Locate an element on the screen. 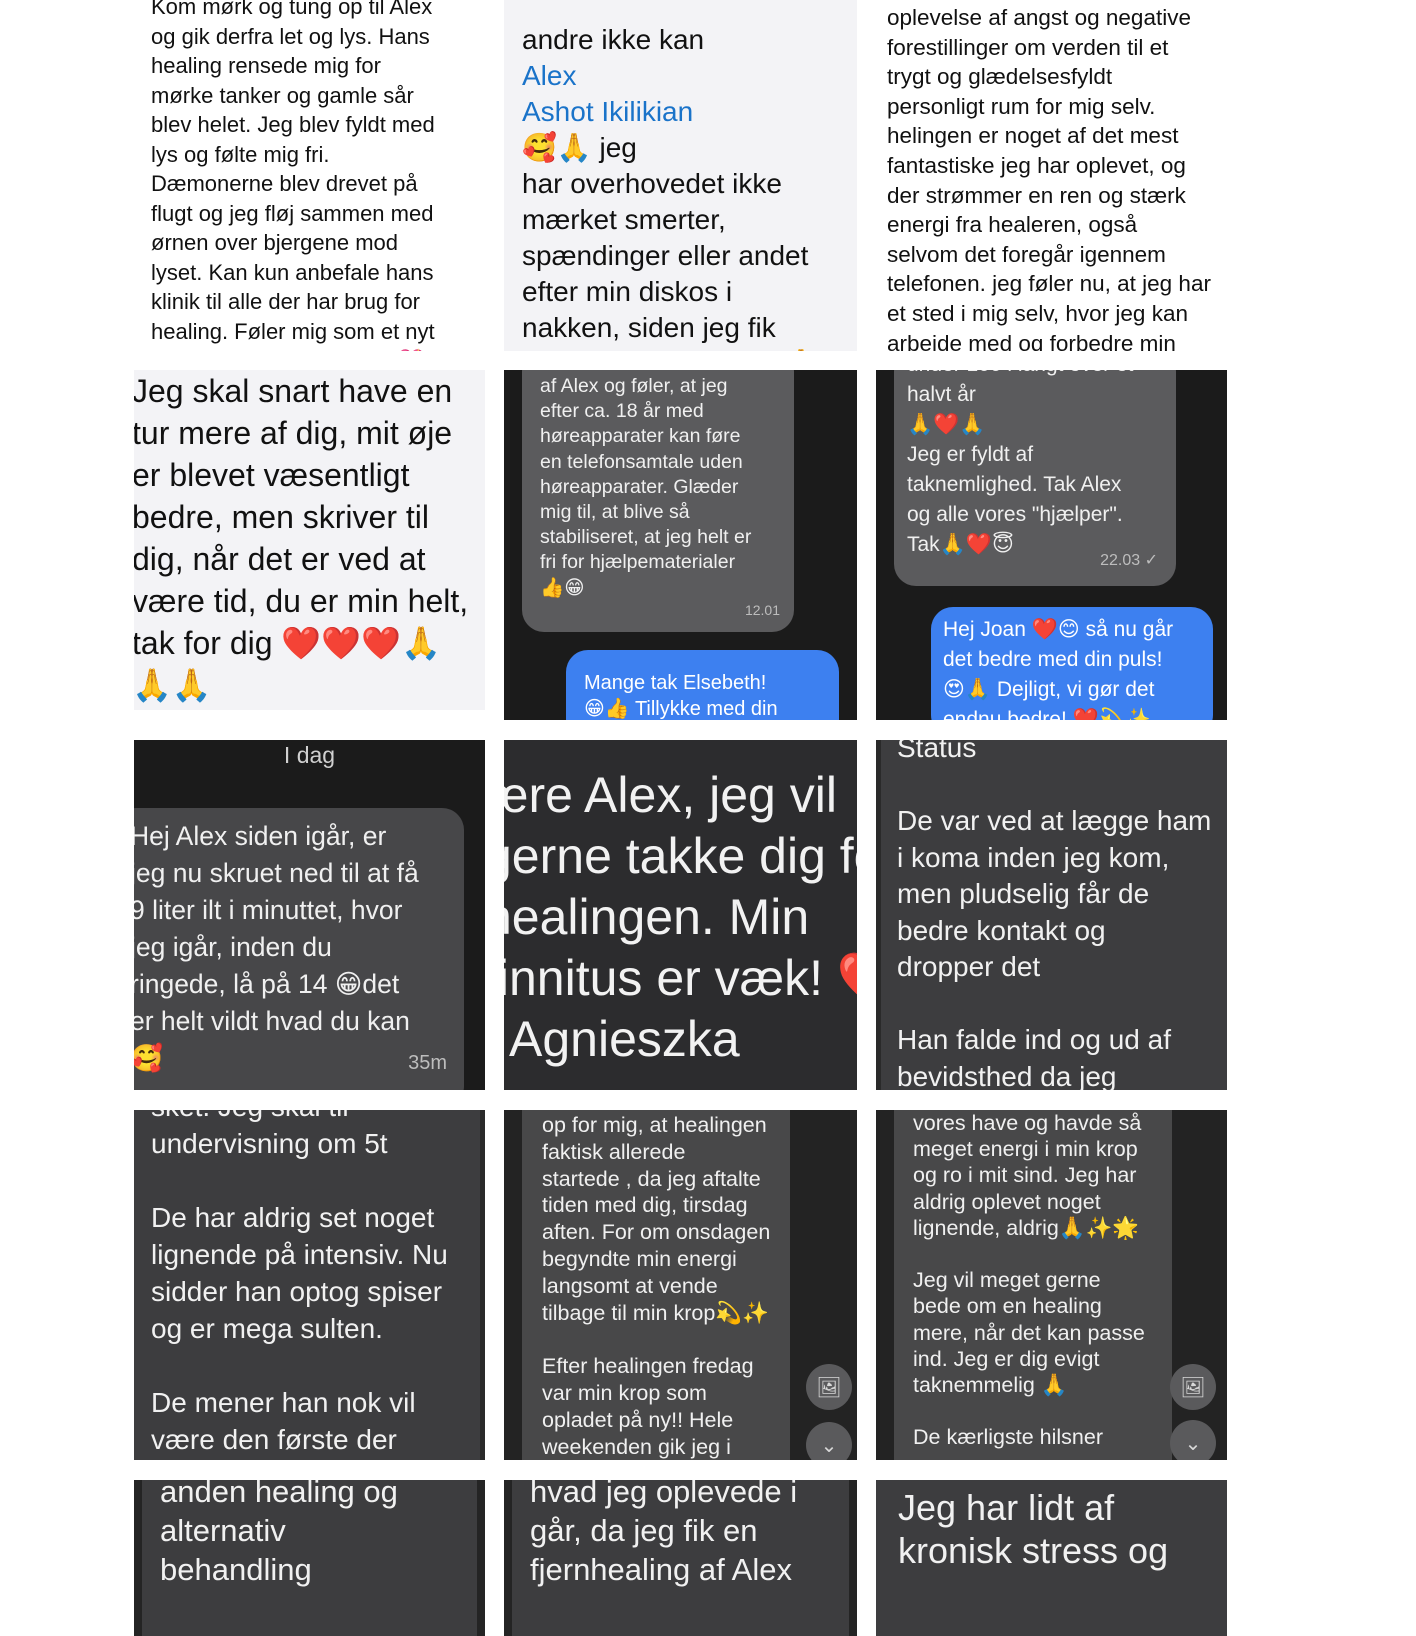 This screenshot has width=1416, height=1636. review-prefix: andre ikke kan is located at coordinates (613, 39).